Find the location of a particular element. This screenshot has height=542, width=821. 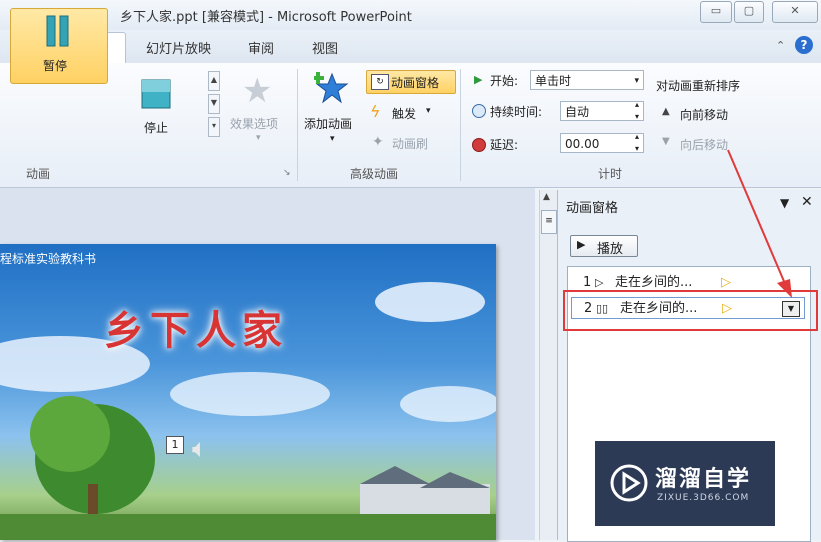

animation-group-label: 动画 is located at coordinates (38, 174).